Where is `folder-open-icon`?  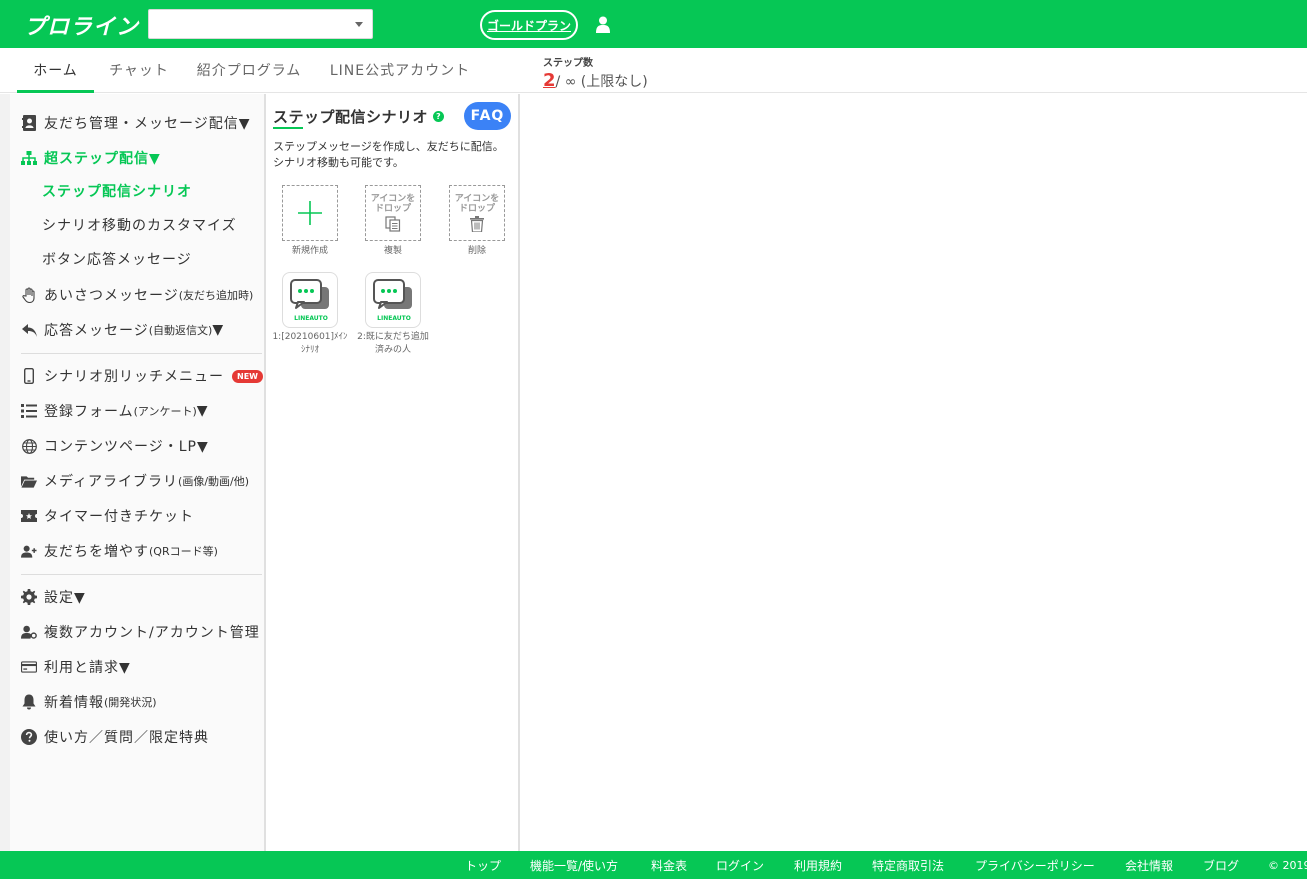
folder-open-icon is located at coordinates (29, 481).